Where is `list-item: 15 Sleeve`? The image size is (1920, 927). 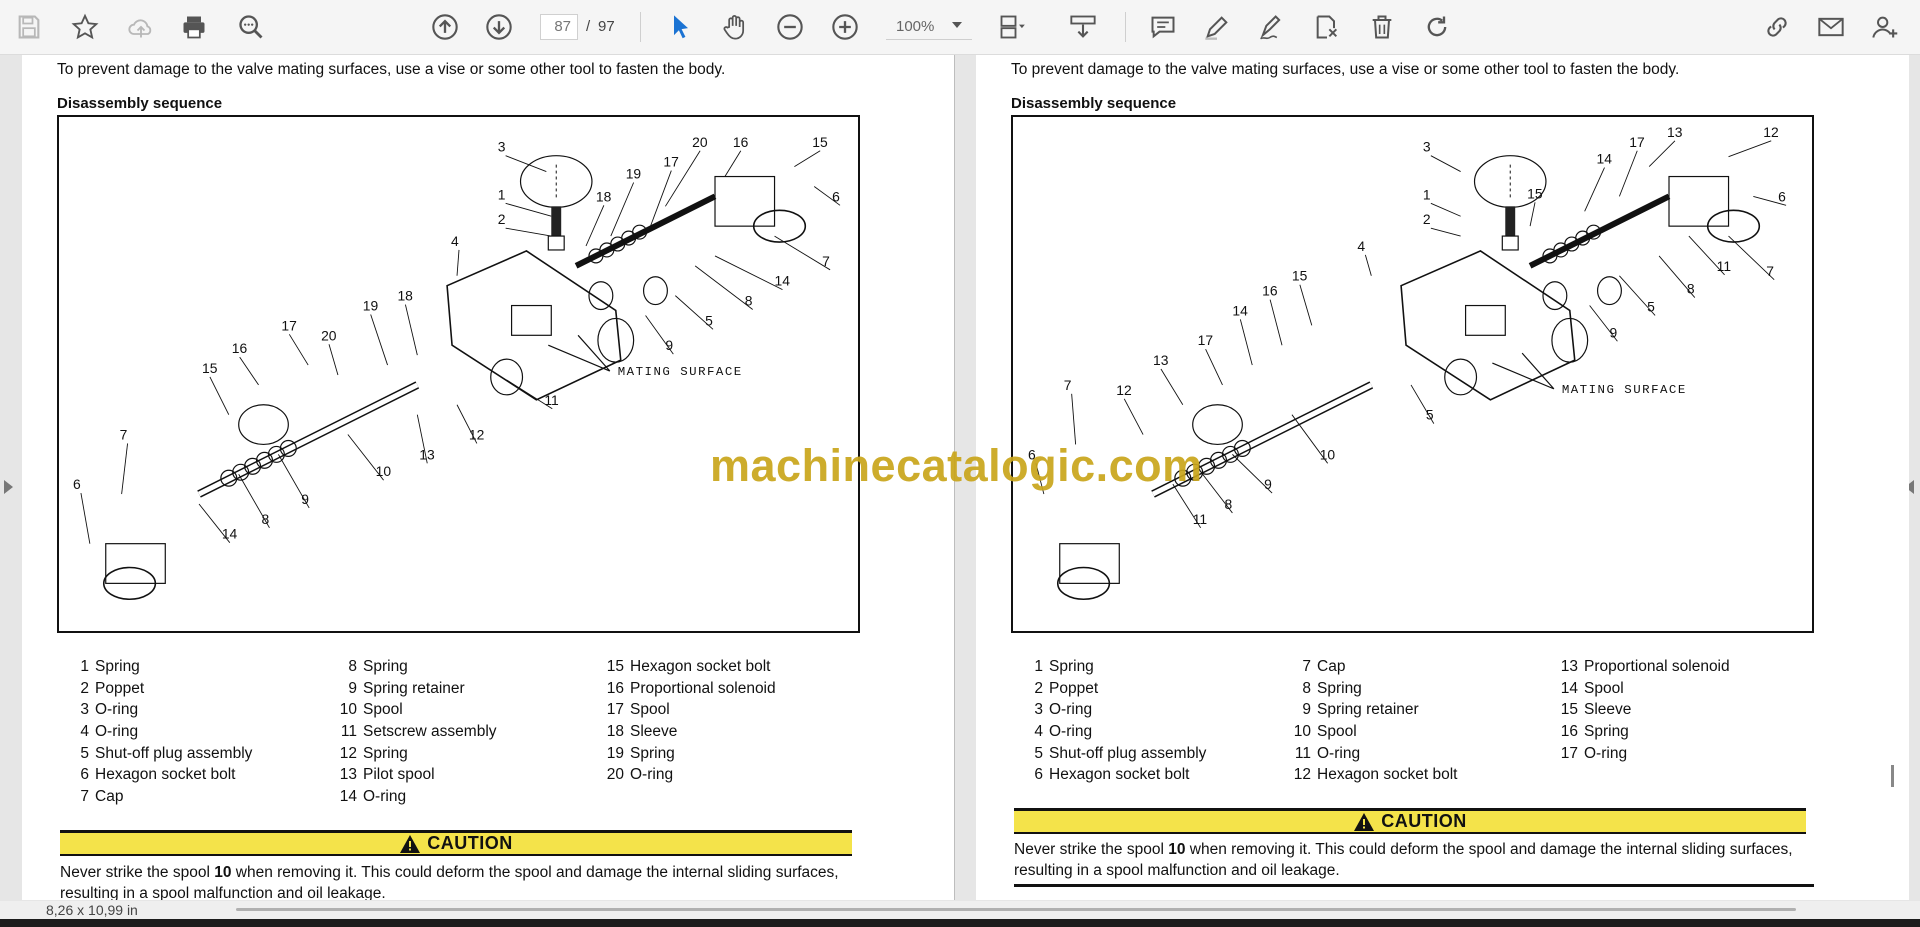
list-item: 15 Sleeve is located at coordinates (1691, 712).